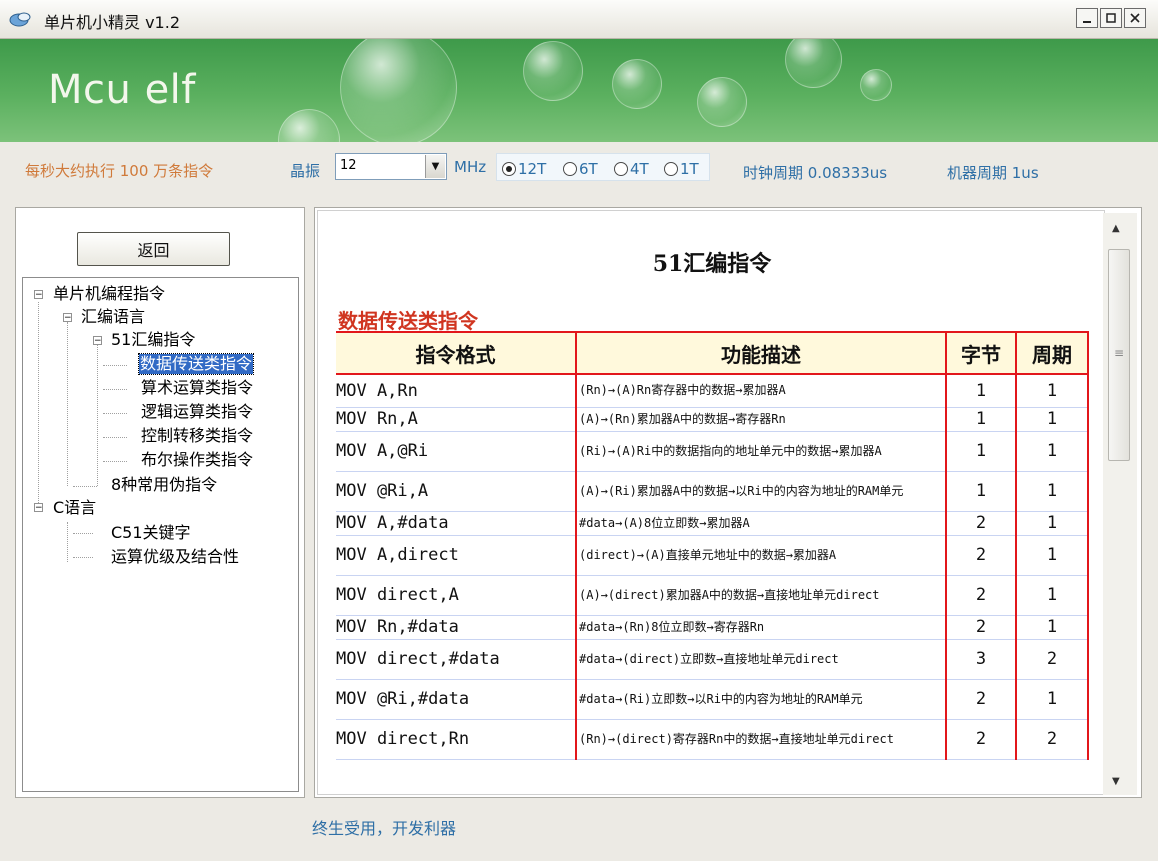 The width and height of the screenshot is (1158, 861). Describe the element at coordinates (196, 364) in the screenshot. I see `tree-node-data-transfer: 数据传送类指令` at that location.